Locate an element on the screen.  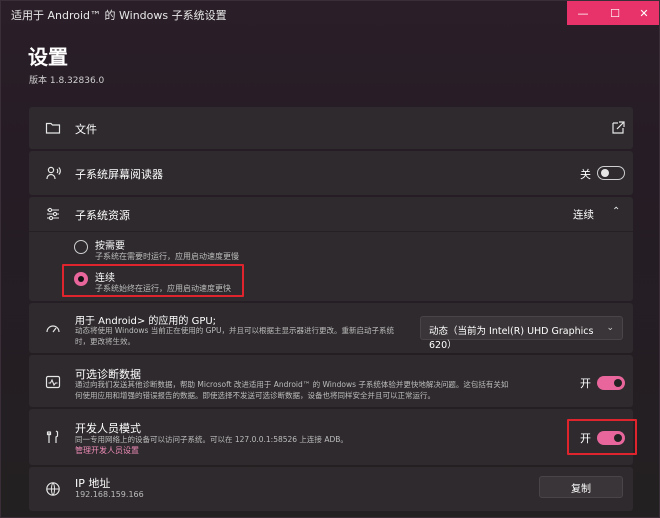
divider is located at coordinates (331, 231).